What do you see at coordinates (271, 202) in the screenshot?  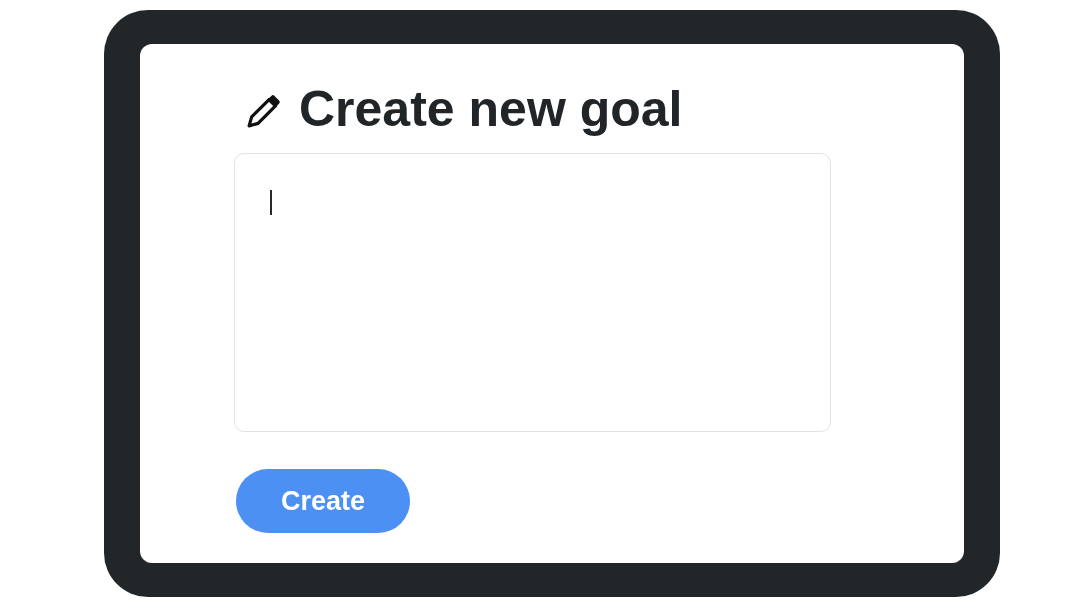 I see `text-cursor-icon` at bounding box center [271, 202].